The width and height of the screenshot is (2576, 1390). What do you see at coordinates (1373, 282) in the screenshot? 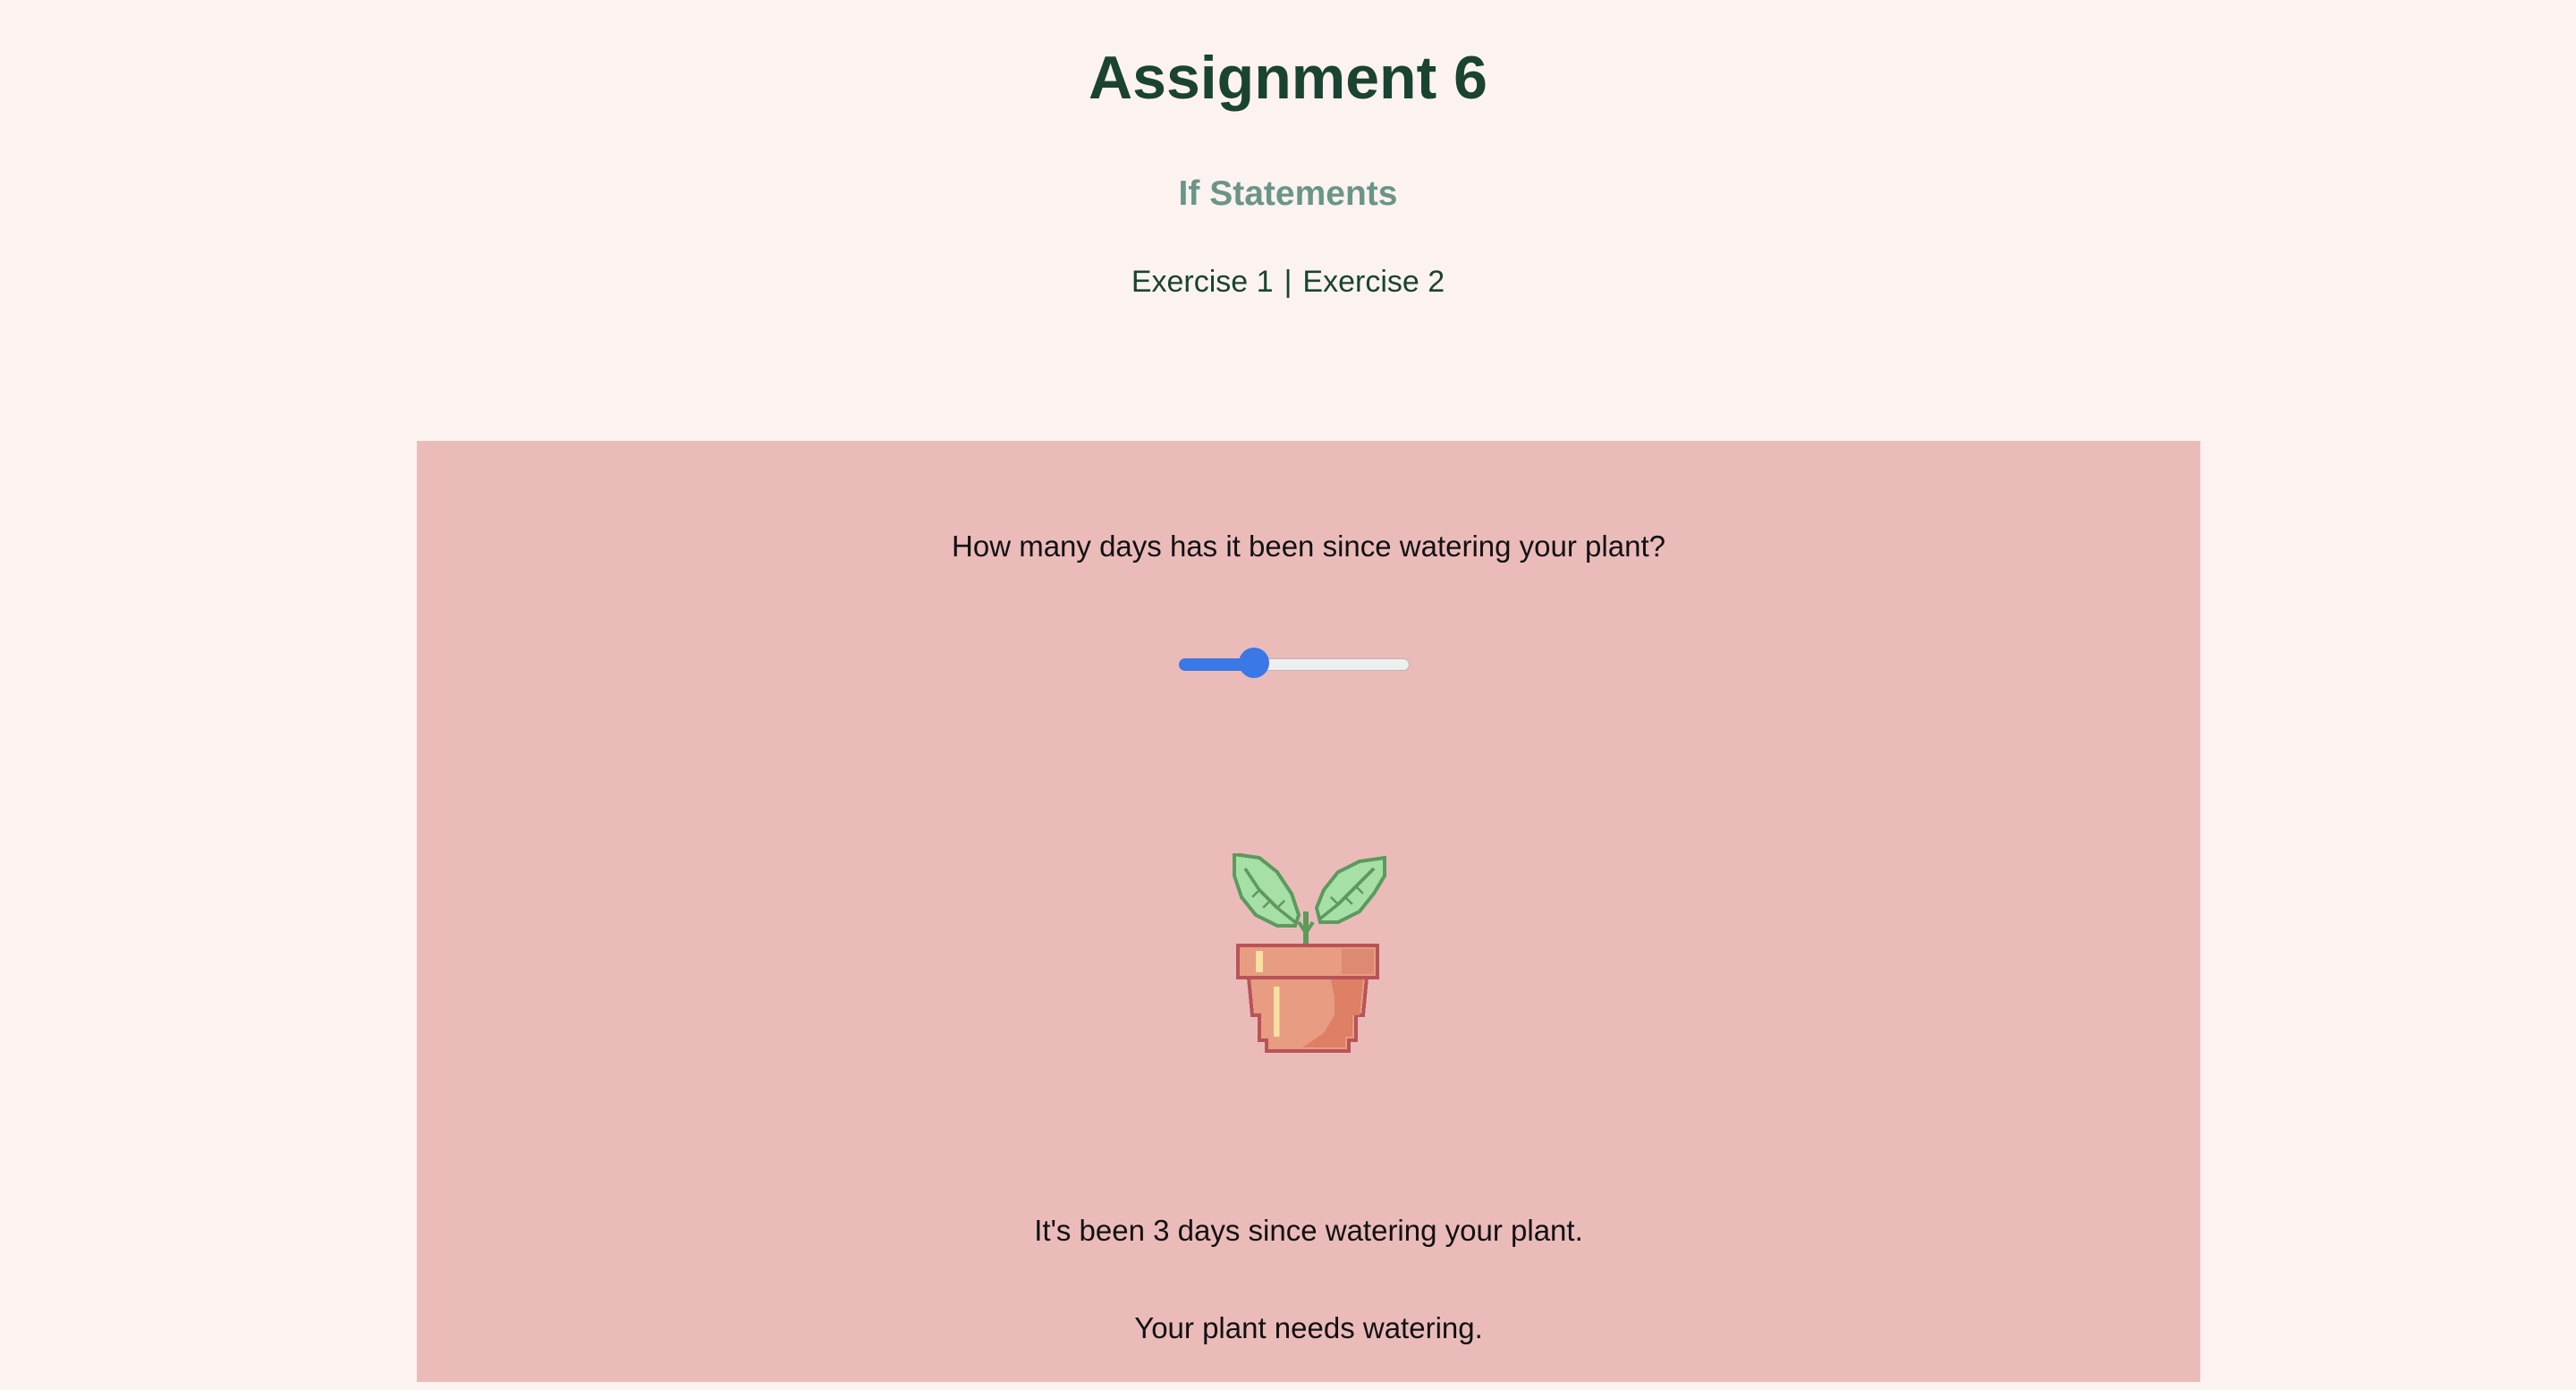
I see `nav-link-exercise-2: Exercise 2` at bounding box center [1373, 282].